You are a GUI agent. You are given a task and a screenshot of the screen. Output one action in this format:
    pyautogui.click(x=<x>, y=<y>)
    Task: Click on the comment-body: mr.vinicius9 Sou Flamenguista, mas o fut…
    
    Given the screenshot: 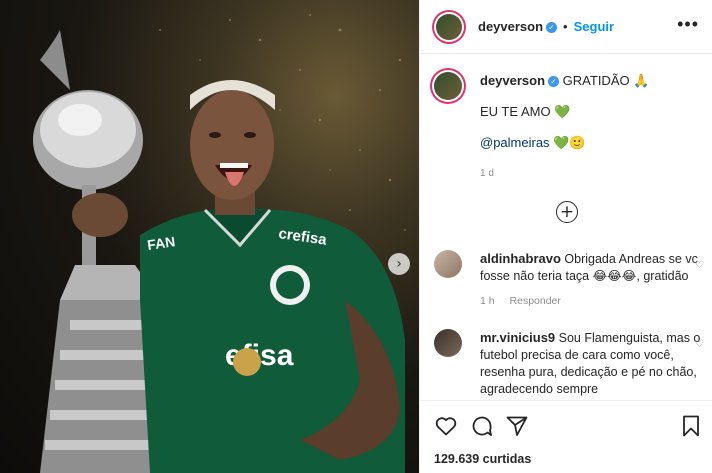 What is the action you would take?
    pyautogui.click(x=592, y=363)
    